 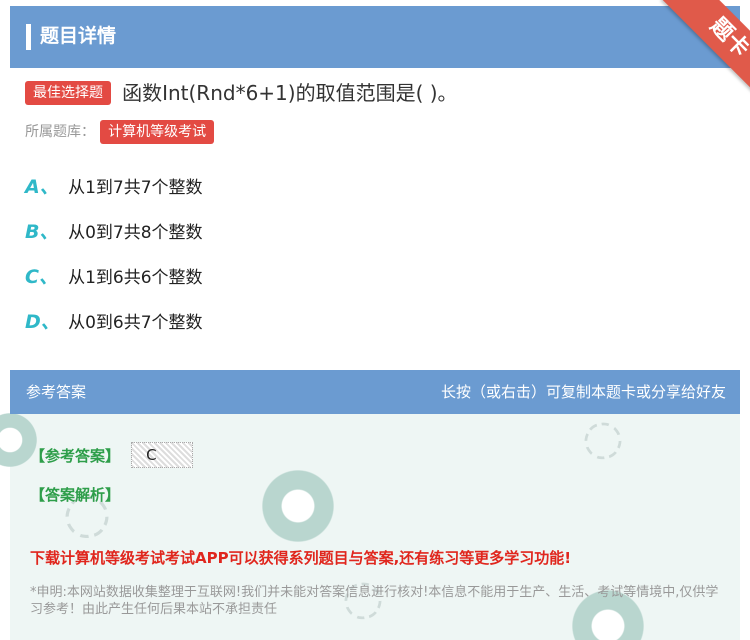 What do you see at coordinates (162, 455) in the screenshot?
I see `answer-value: C` at bounding box center [162, 455].